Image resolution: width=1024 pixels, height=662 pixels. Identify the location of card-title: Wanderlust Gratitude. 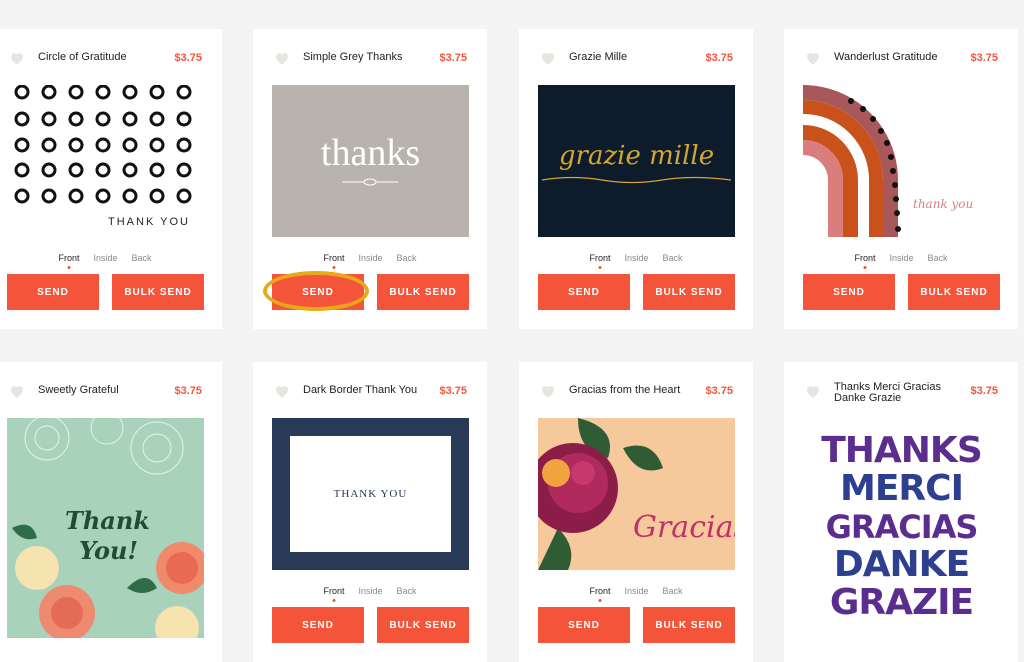
(896, 57).